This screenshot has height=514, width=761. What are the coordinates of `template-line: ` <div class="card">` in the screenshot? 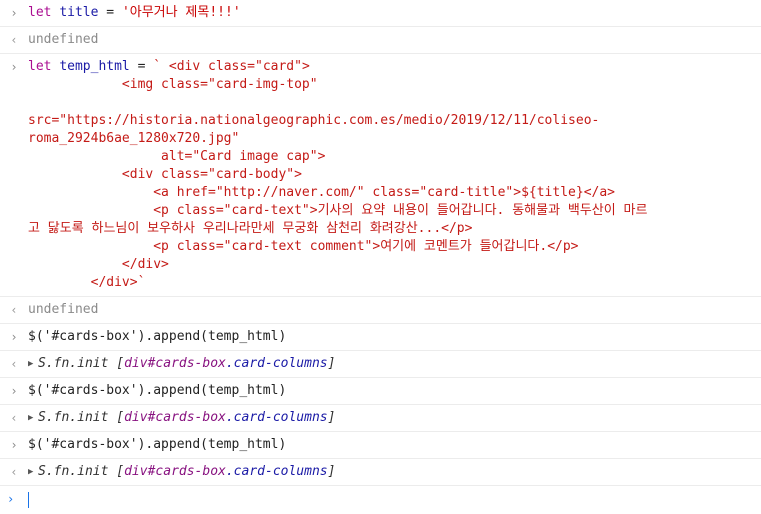 It's located at (231, 66).